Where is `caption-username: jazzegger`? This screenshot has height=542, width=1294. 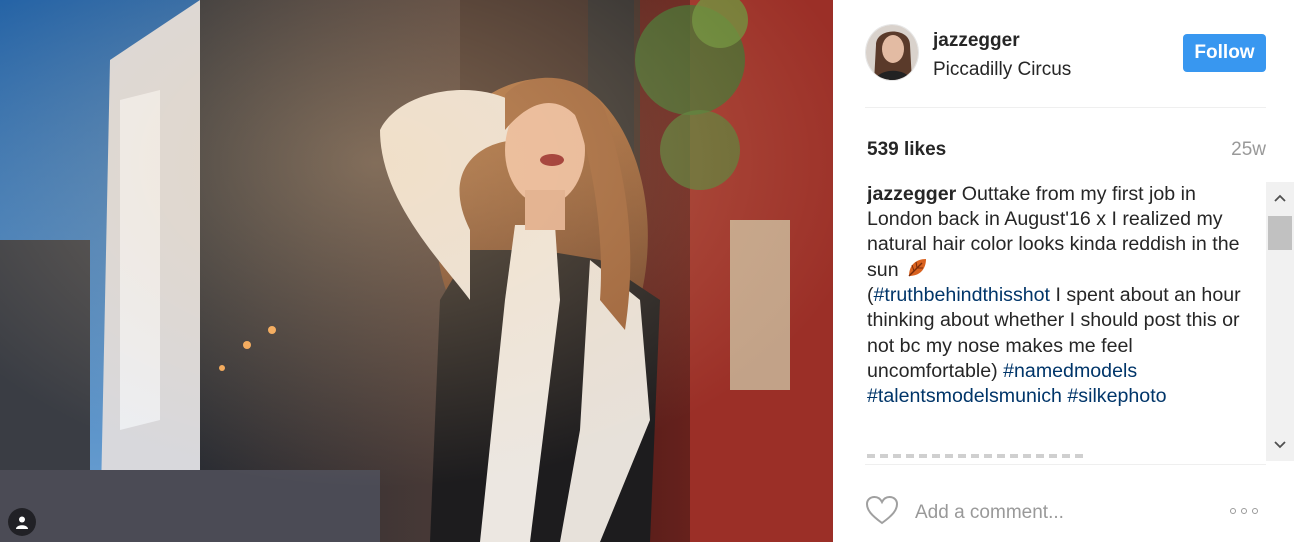
caption-username: jazzegger is located at coordinates (911, 194).